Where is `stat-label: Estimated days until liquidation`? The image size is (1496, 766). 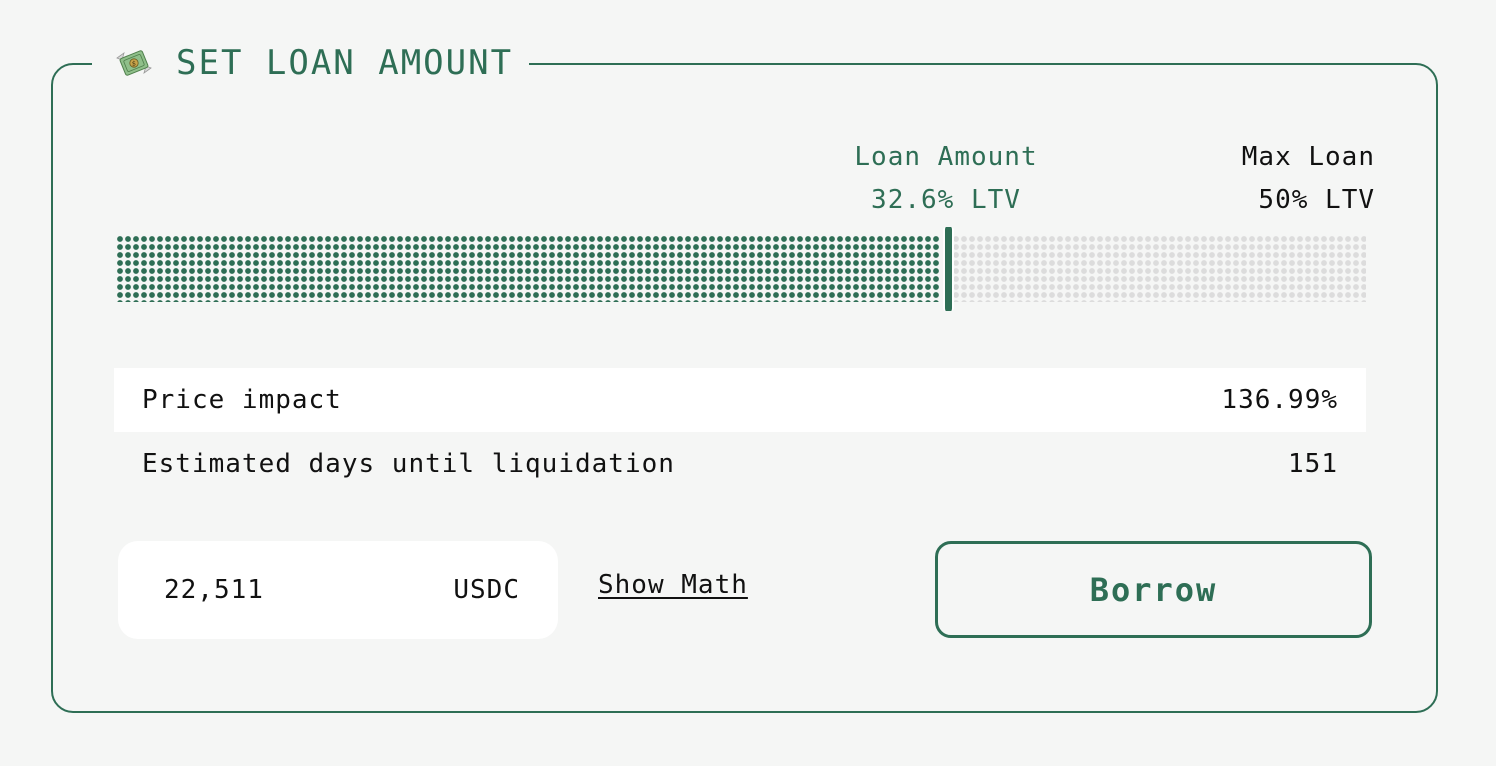 stat-label: Estimated days until liquidation is located at coordinates (408, 464).